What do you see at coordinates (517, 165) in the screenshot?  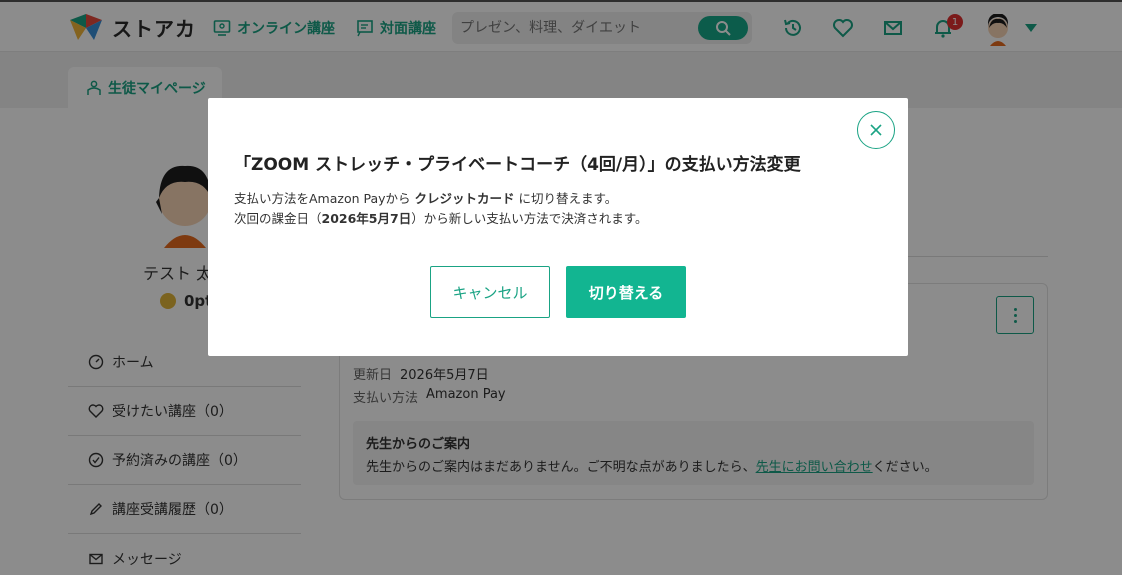 I see `dialog-title: 「ZOOM ストレッチ・プライベートコーチ（4回/月）」の支払い方法変更` at bounding box center [517, 165].